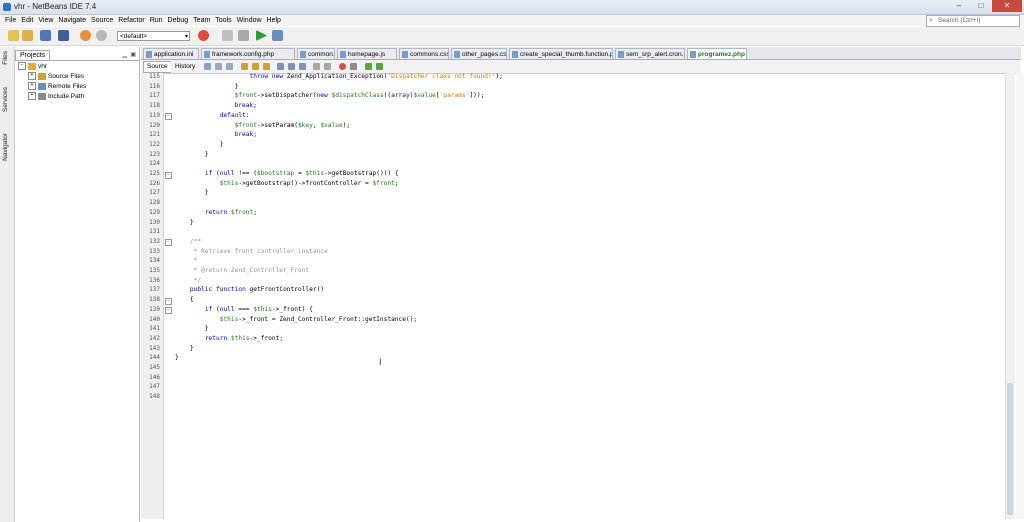 Image resolution: width=1024 pixels, height=522 pixels. What do you see at coordinates (959, 6) in the screenshot?
I see `minimize-button: –` at bounding box center [959, 6].